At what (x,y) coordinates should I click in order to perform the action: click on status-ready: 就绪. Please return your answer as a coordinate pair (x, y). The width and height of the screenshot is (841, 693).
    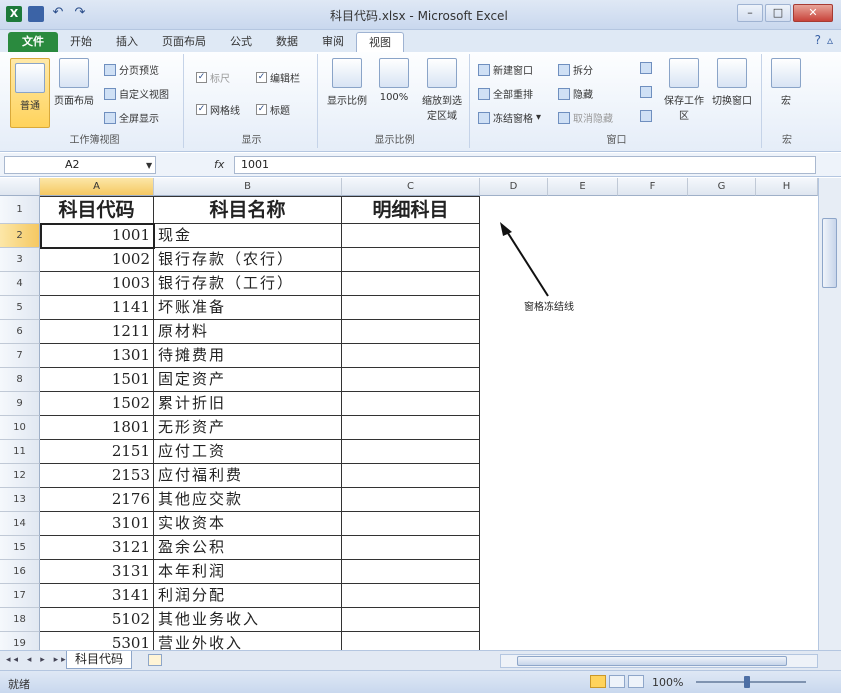
    Looking at the image, I should click on (19, 684).